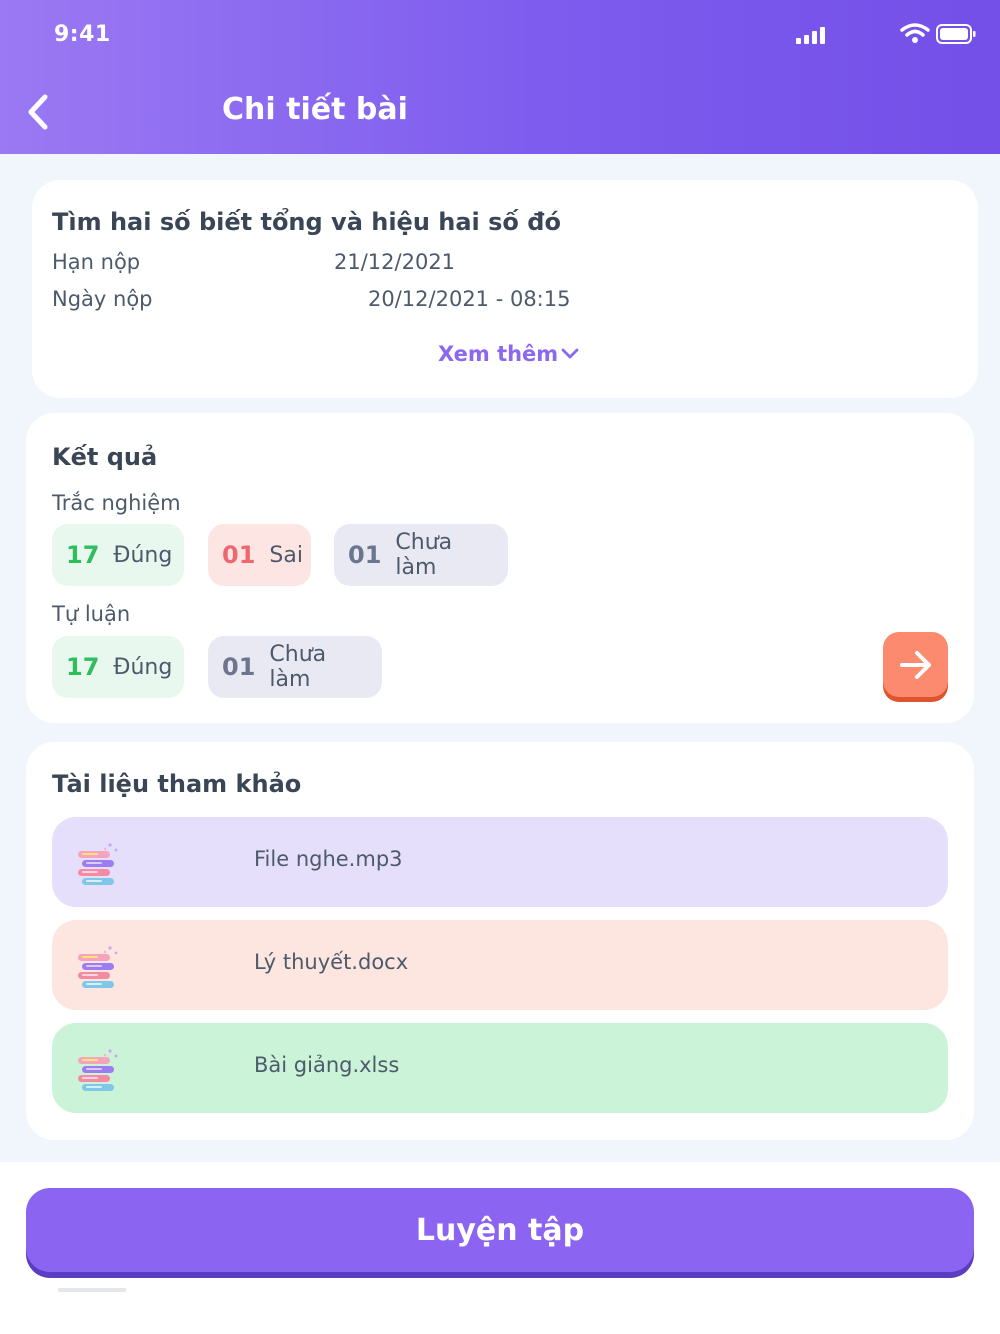 This screenshot has height=1334, width=1000. I want to click on home-indicator, so click(92, 1290).